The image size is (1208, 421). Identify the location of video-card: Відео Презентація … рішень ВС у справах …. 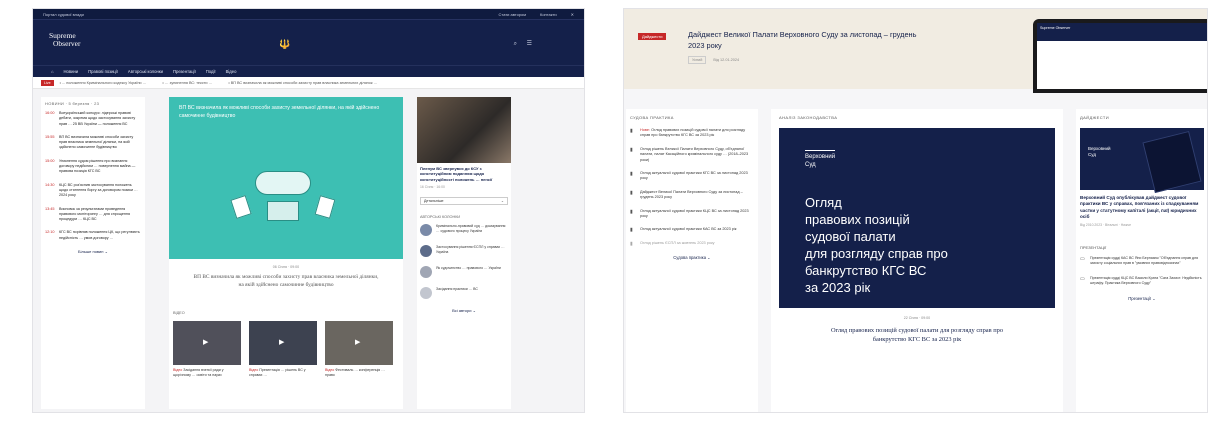
(283, 349).